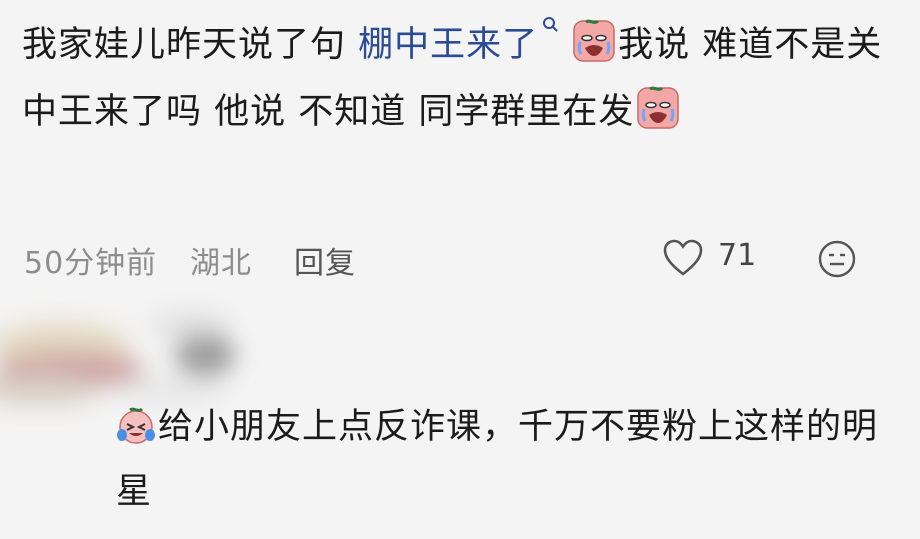 This screenshot has width=920, height=539. What do you see at coordinates (837, 259) in the screenshot?
I see `face-icon` at bounding box center [837, 259].